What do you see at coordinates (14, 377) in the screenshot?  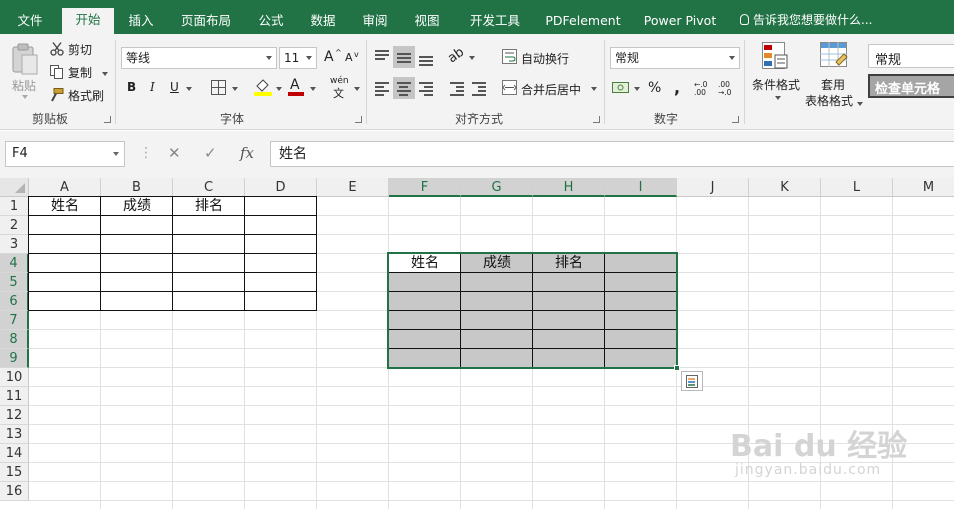 I see `row-header-10: 10` at bounding box center [14, 377].